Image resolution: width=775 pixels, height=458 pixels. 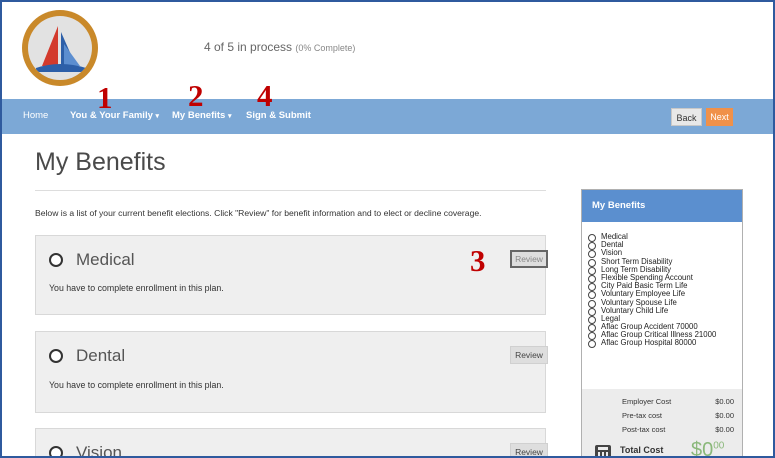 I want to click on cost-label: Employer Cost, so click(x=647, y=401).